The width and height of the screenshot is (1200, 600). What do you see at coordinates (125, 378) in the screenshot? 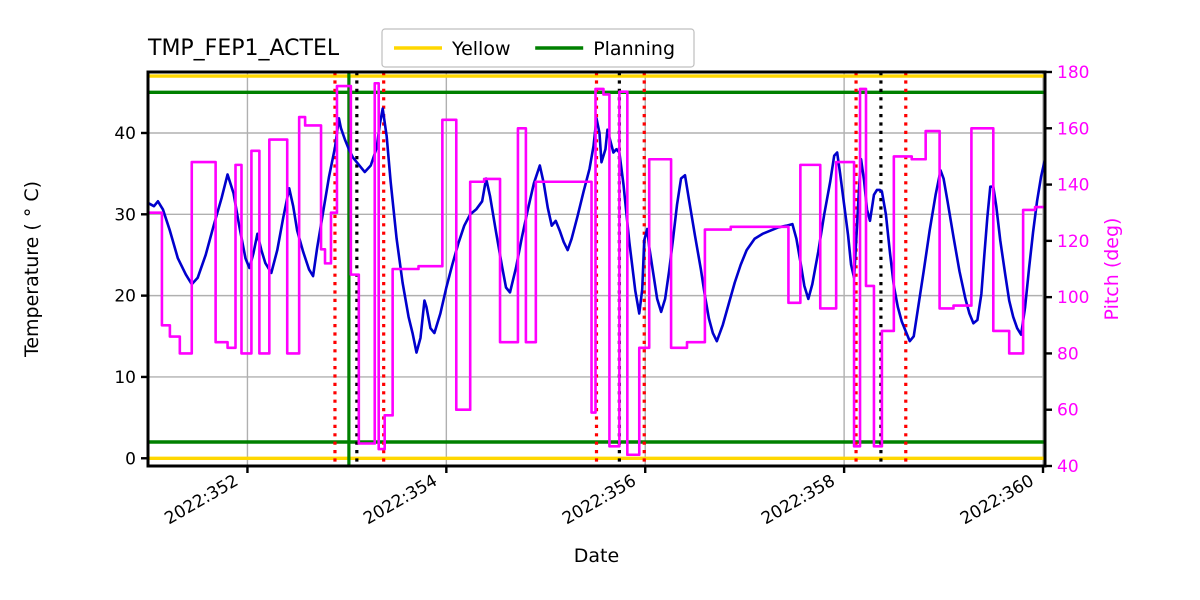
I see `ytick-label-left: 10` at bounding box center [125, 378].